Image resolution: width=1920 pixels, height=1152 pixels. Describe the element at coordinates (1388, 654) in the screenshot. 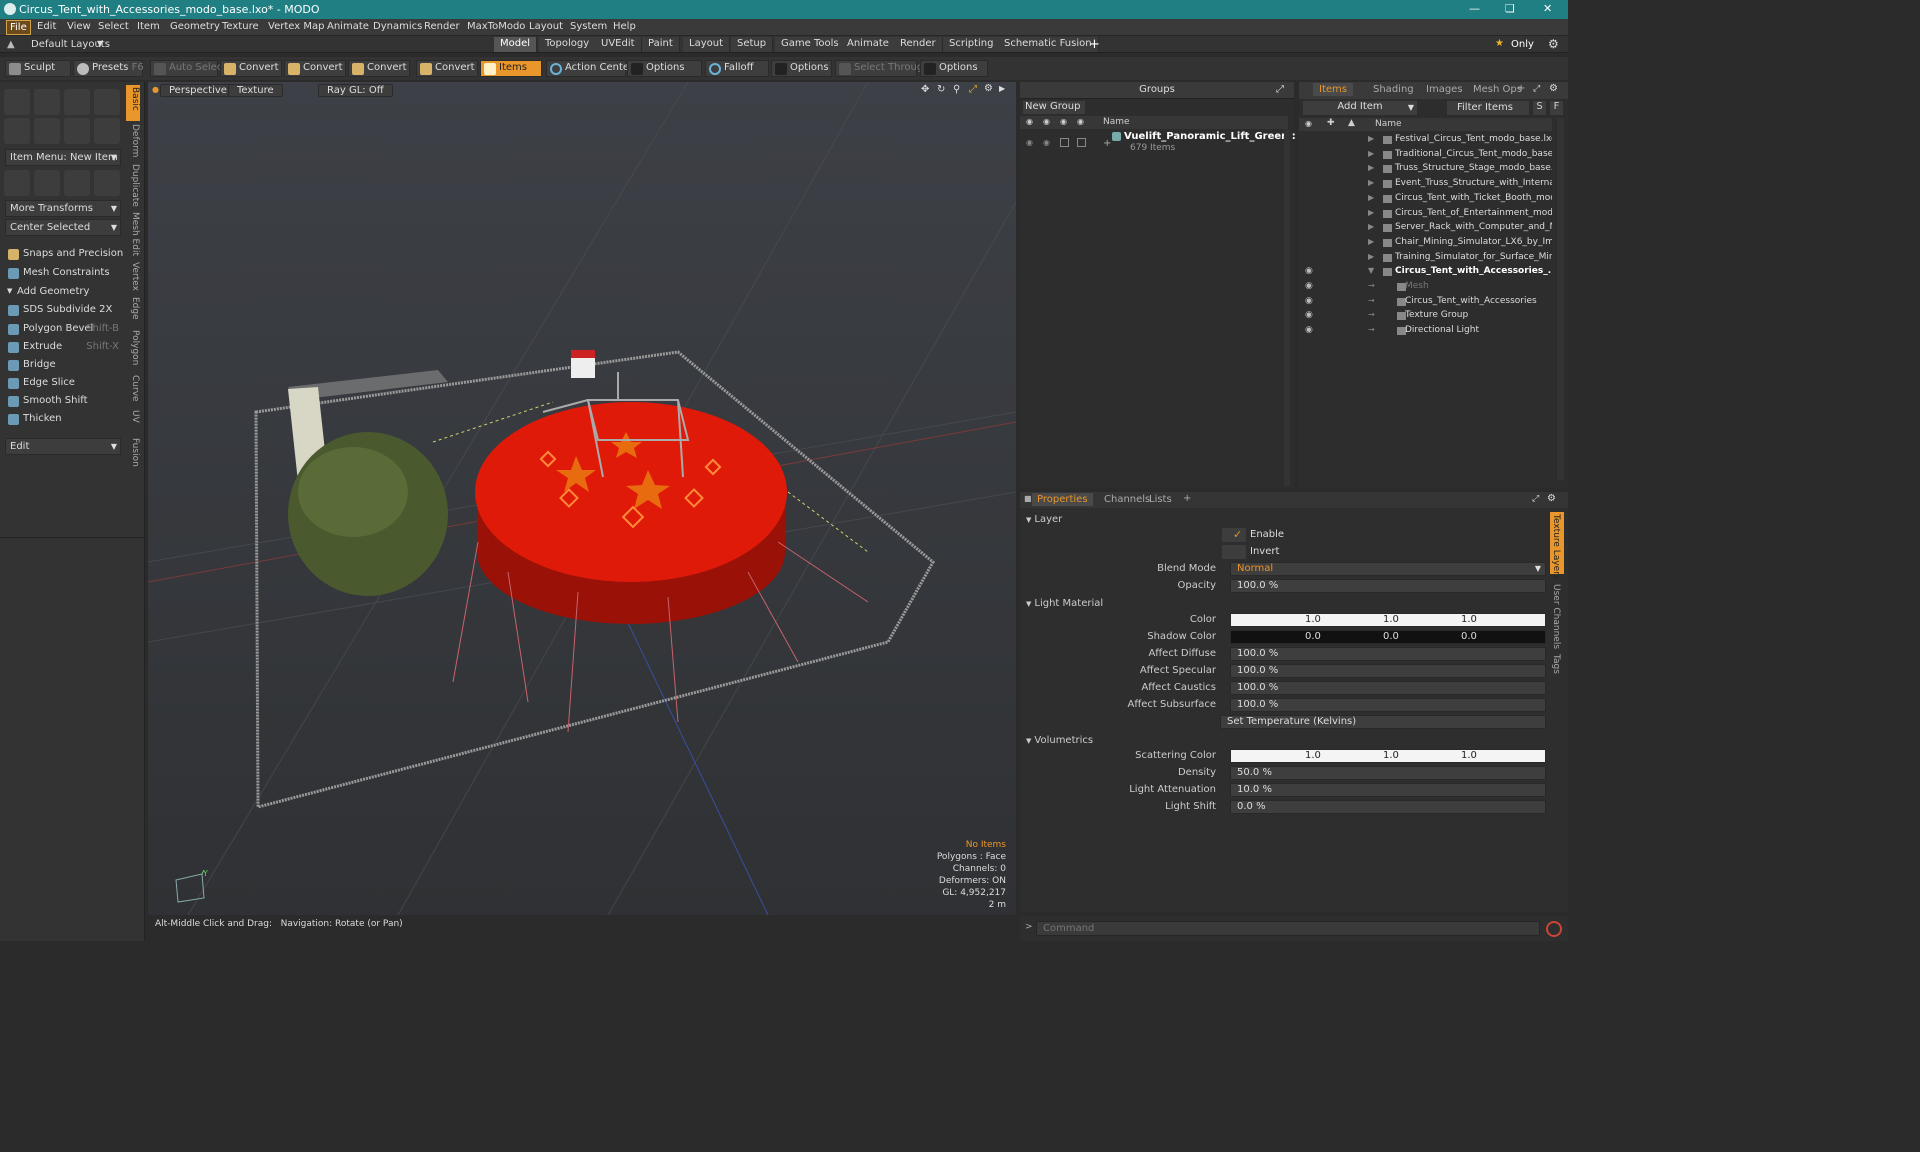

I see `affect-diffuse-field: 100.0 %` at that location.